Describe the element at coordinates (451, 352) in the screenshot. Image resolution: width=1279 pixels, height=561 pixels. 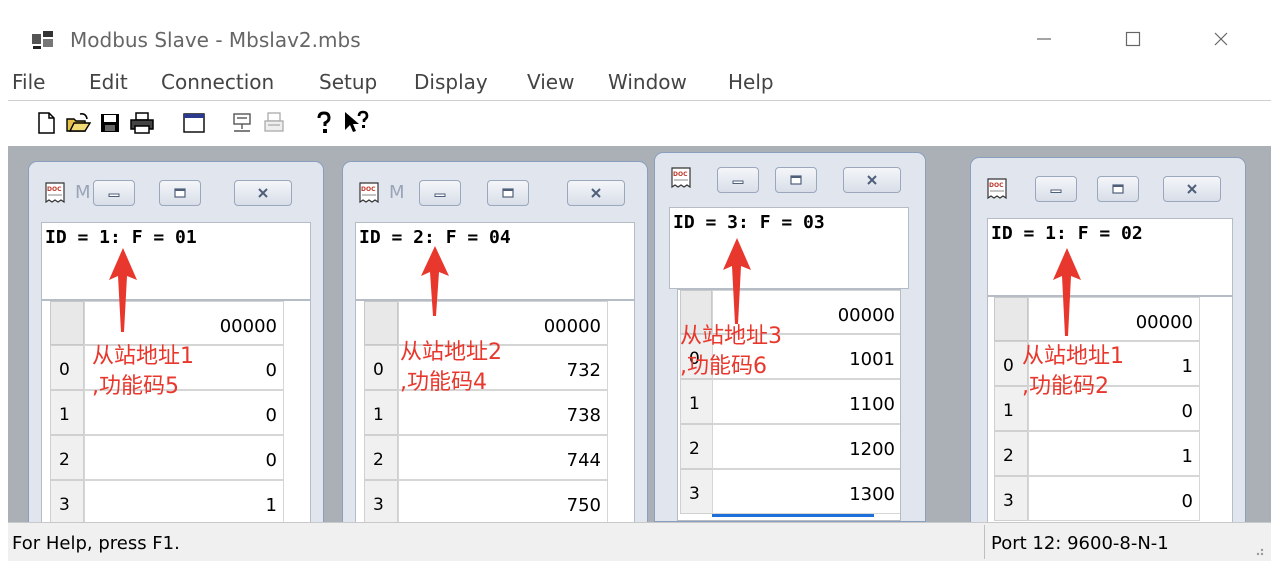
I see `annotation-line: 从站地址2` at that location.